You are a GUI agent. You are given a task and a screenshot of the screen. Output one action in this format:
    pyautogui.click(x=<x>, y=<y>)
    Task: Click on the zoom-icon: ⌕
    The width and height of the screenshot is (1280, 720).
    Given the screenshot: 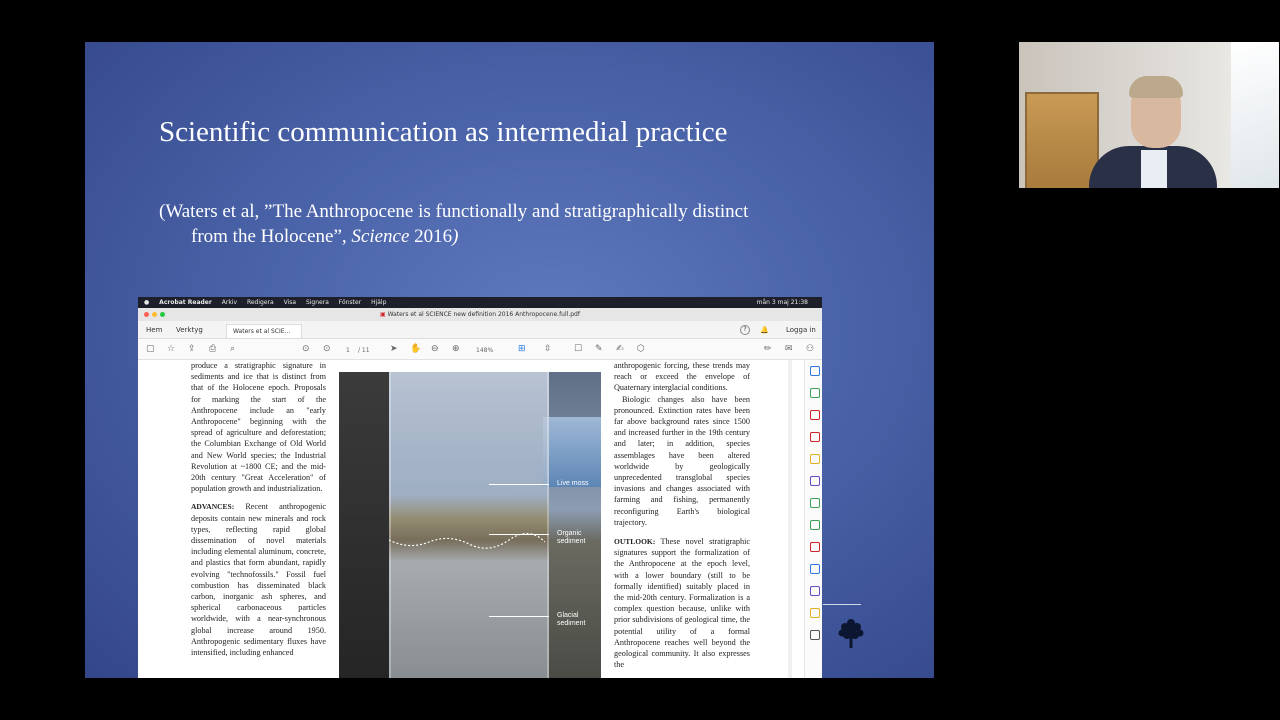 What is the action you would take?
    pyautogui.click(x=233, y=349)
    